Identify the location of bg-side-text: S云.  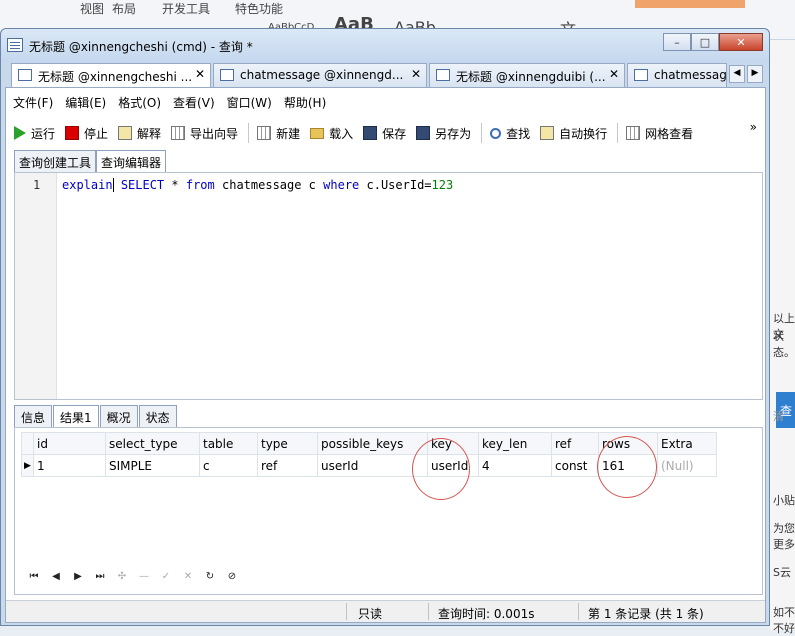
(782, 572).